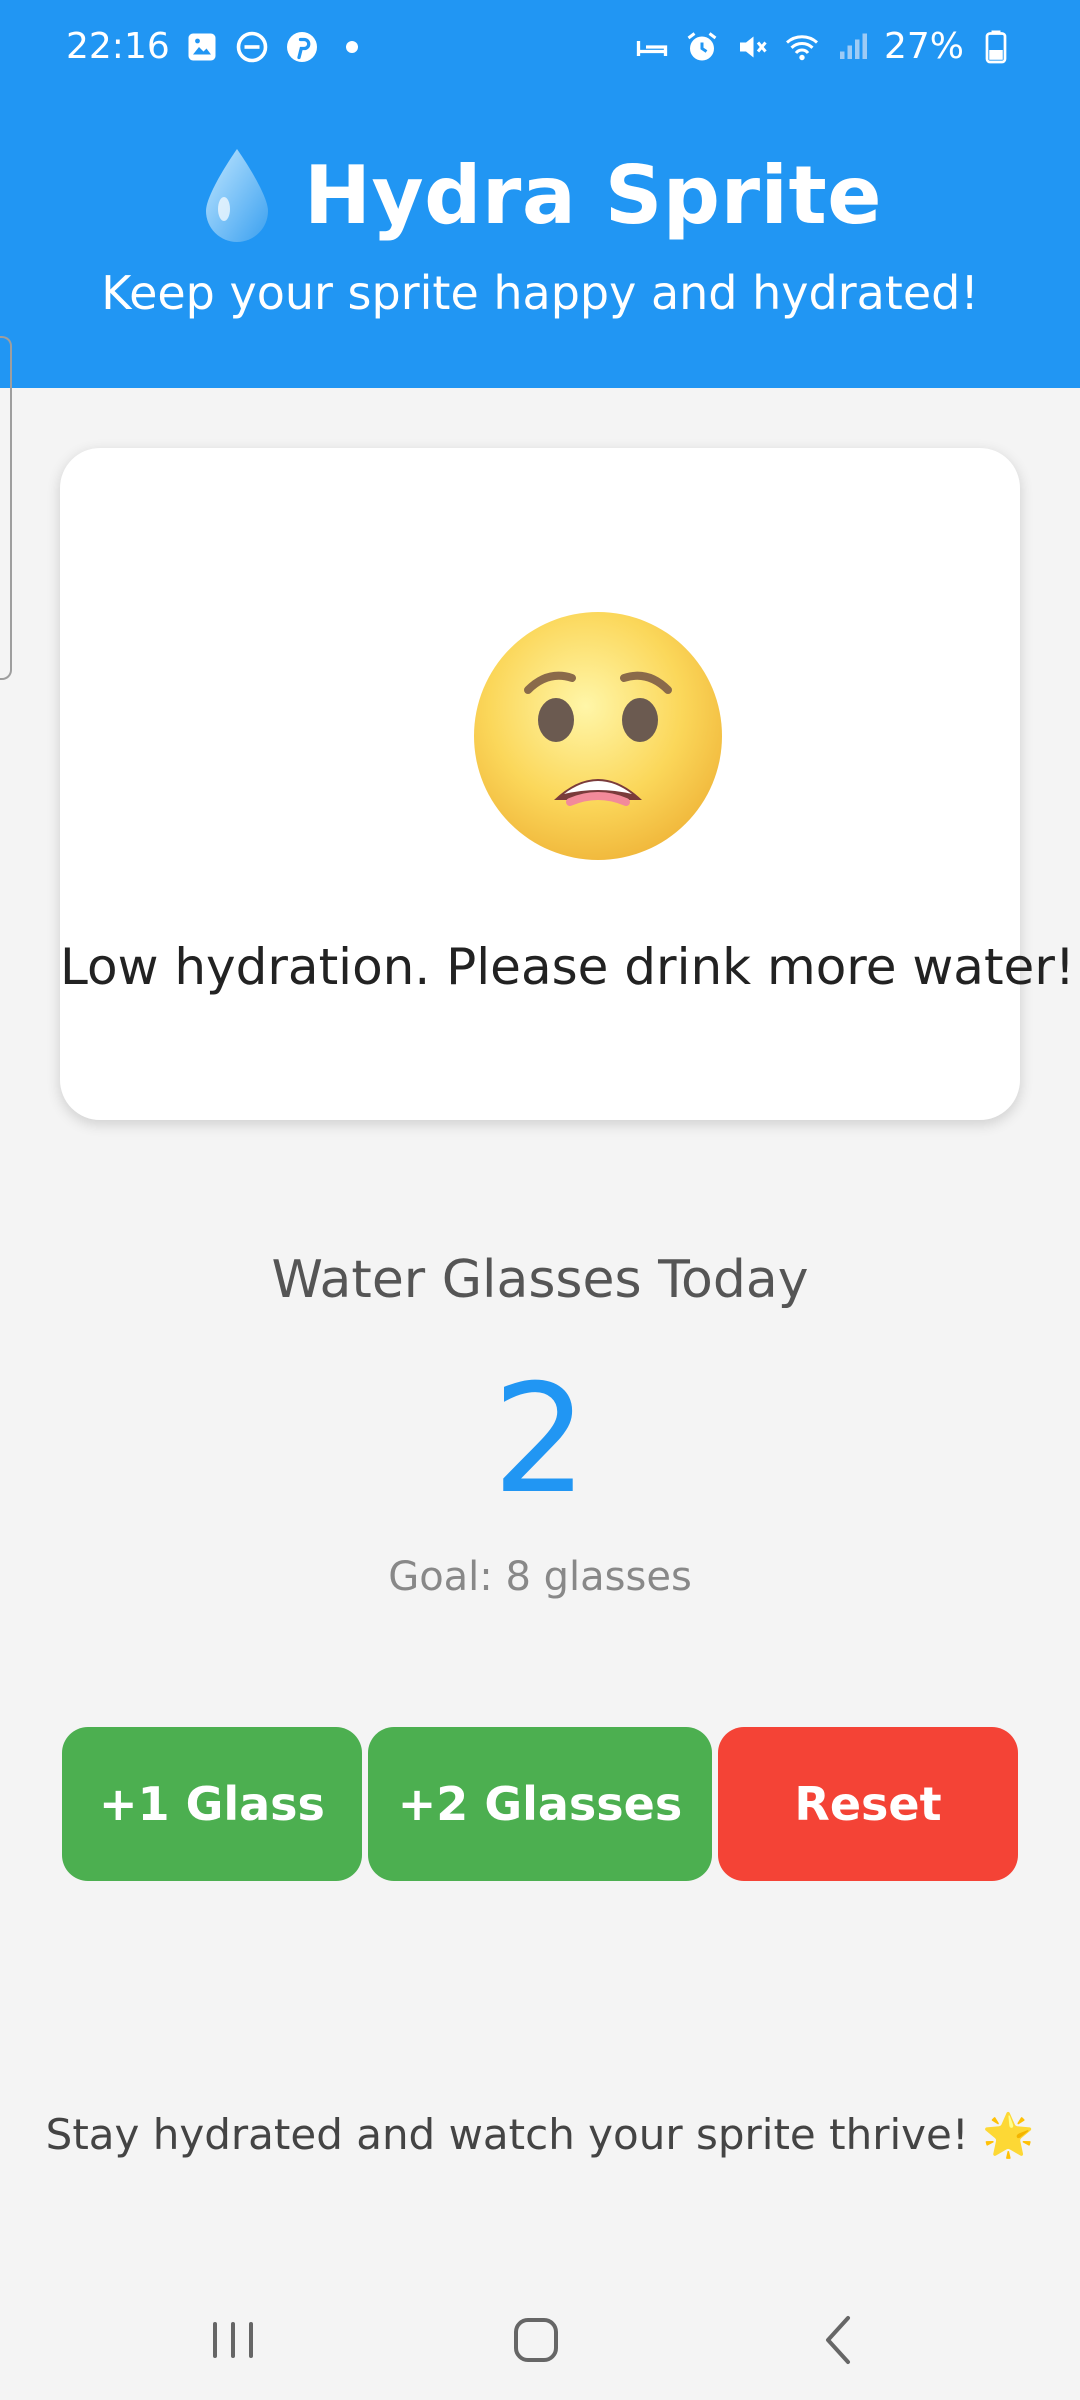 Image resolution: width=1080 pixels, height=2400 pixels. I want to click on water-drop-icon, so click(237, 195).